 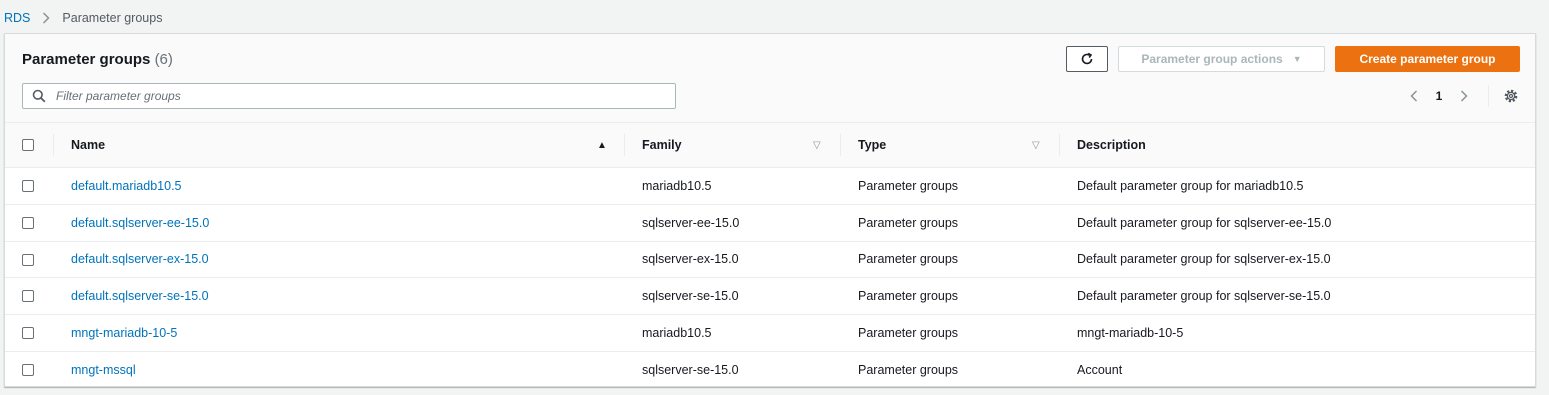 I want to click on refresh-icon, so click(x=1087, y=58).